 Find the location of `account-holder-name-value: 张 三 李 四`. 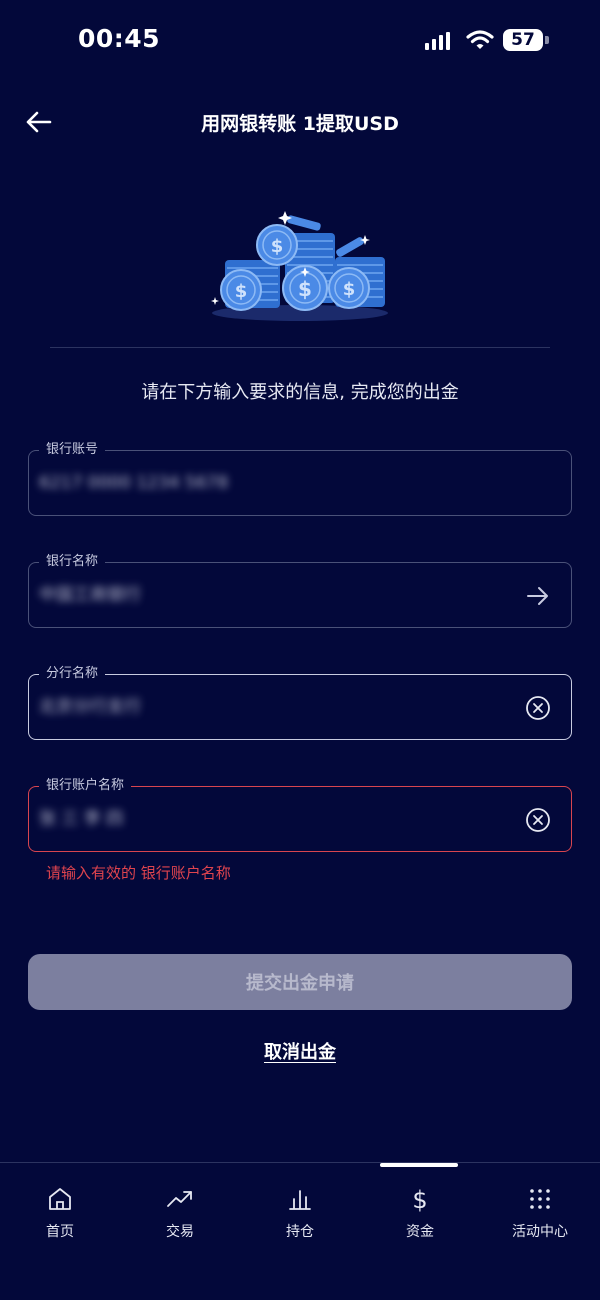

account-holder-name-value: 张 三 李 四 is located at coordinates (81, 819).